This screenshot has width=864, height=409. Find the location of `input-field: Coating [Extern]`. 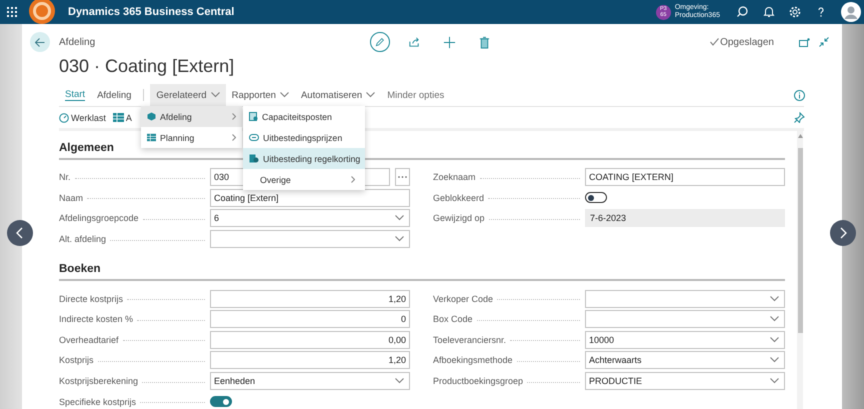

input-field: Coating [Extern] is located at coordinates (310, 197).